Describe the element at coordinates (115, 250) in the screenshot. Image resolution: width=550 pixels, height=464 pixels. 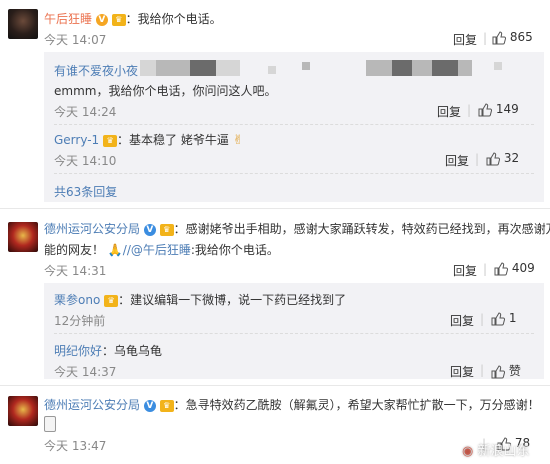
I see `praying-hands-icon: 🙏` at that location.